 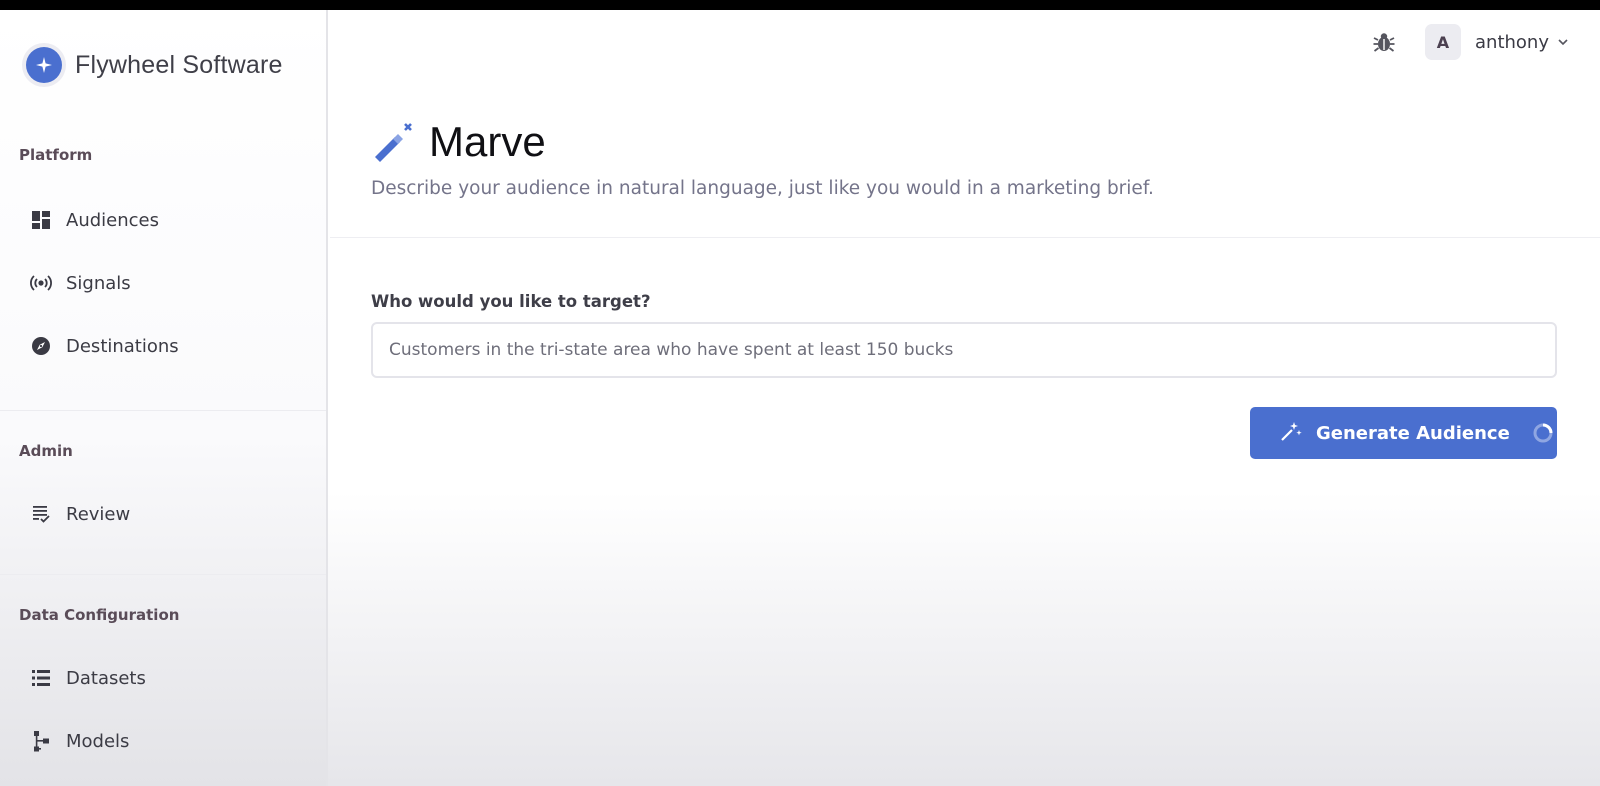 I want to click on section-label-data-configuration: Data Configuration, so click(x=99, y=615).